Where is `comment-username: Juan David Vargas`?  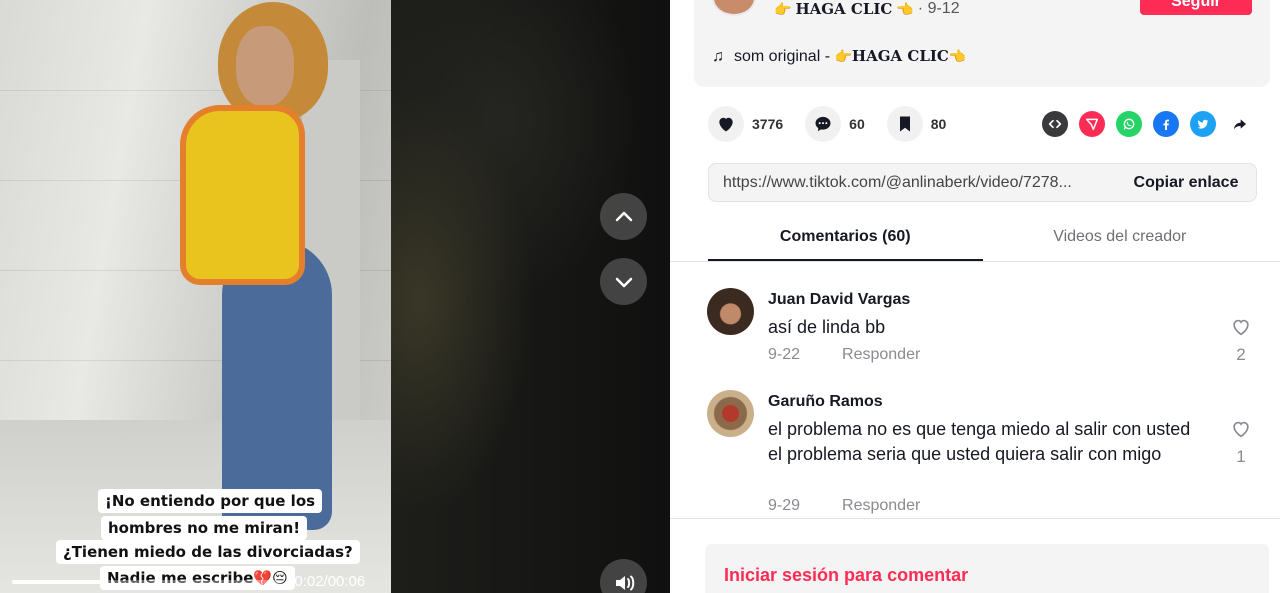 comment-username: Juan David Vargas is located at coordinates (839, 300).